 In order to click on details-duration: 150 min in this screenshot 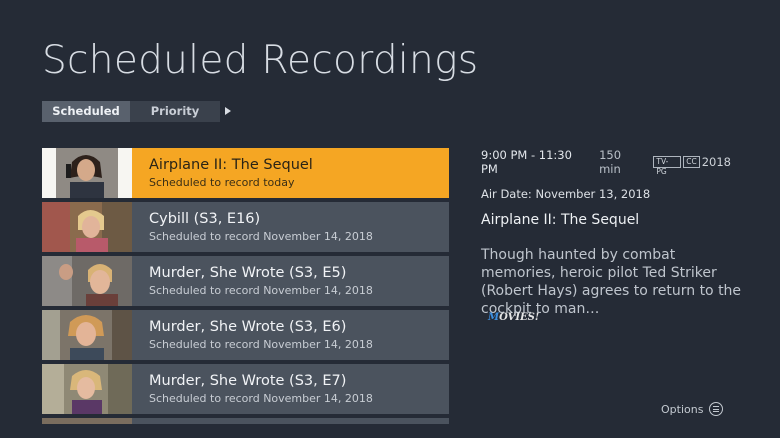, I will do `click(610, 162)`.